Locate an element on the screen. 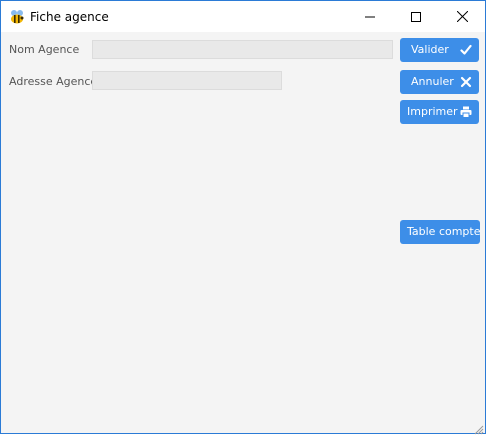 The image size is (486, 439). window-title: Fiche agence is located at coordinates (69, 17).